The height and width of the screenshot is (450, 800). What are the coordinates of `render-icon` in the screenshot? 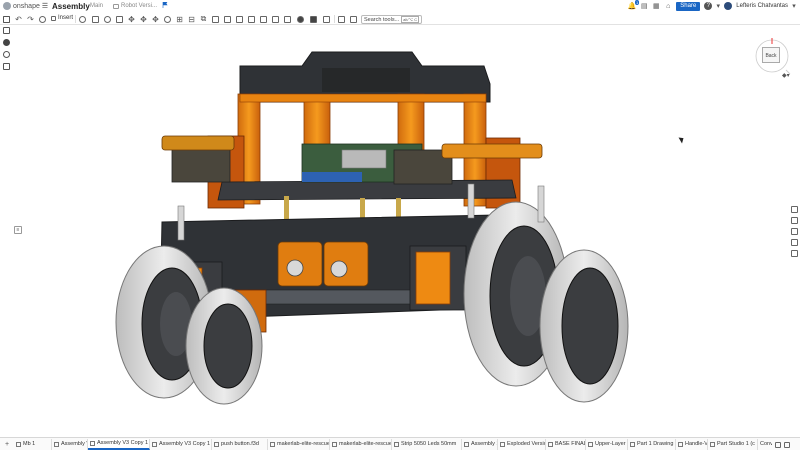 It's located at (794, 253).